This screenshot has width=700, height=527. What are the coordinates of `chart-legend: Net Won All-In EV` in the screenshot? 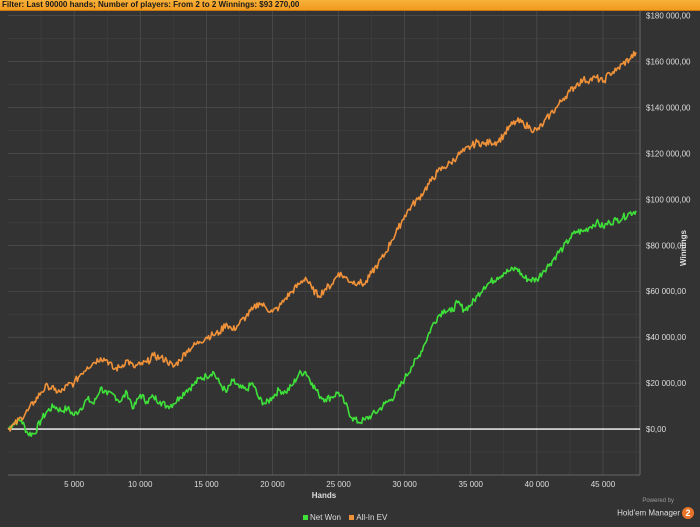 It's located at (348, 517).